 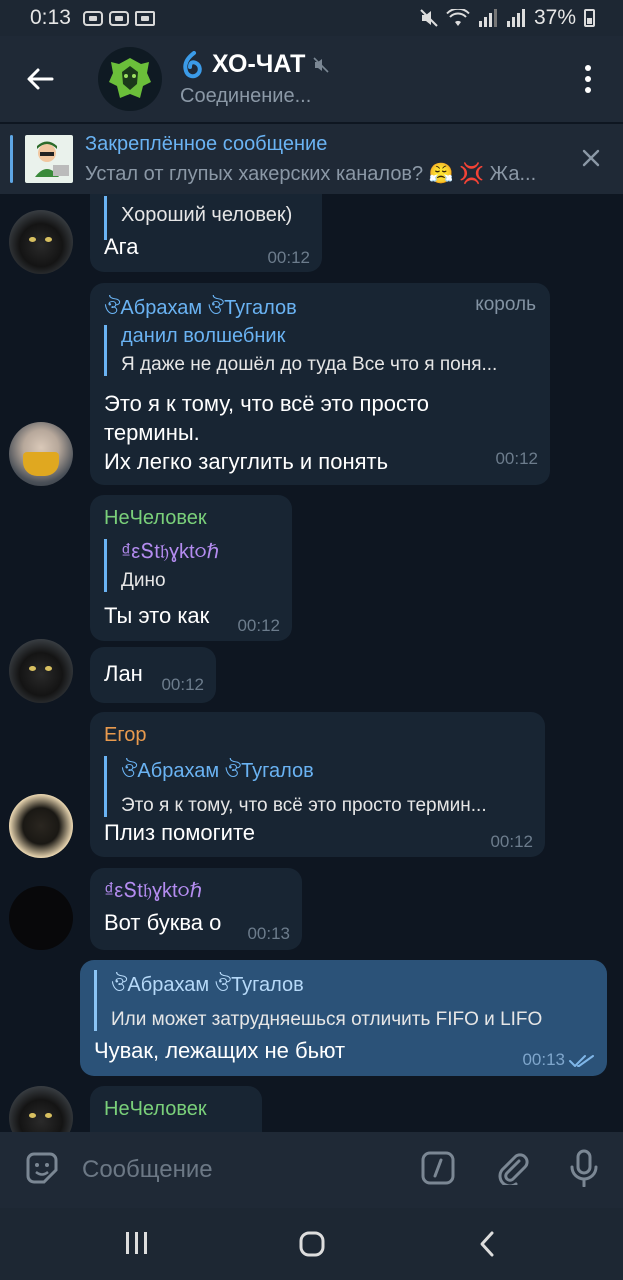 I want to click on system-navigation-bar, so click(x=311, y=1244).